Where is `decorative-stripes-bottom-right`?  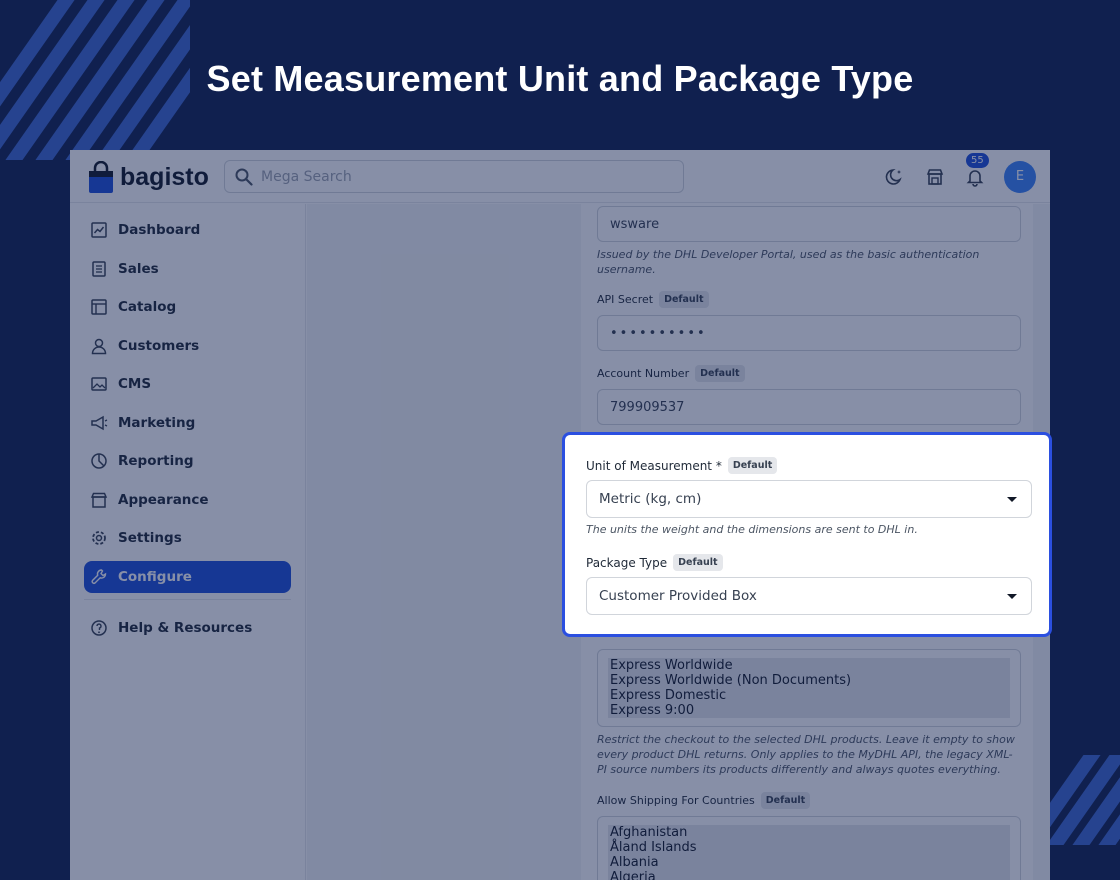
decorative-stripes-bottom-right is located at coordinates (1085, 800).